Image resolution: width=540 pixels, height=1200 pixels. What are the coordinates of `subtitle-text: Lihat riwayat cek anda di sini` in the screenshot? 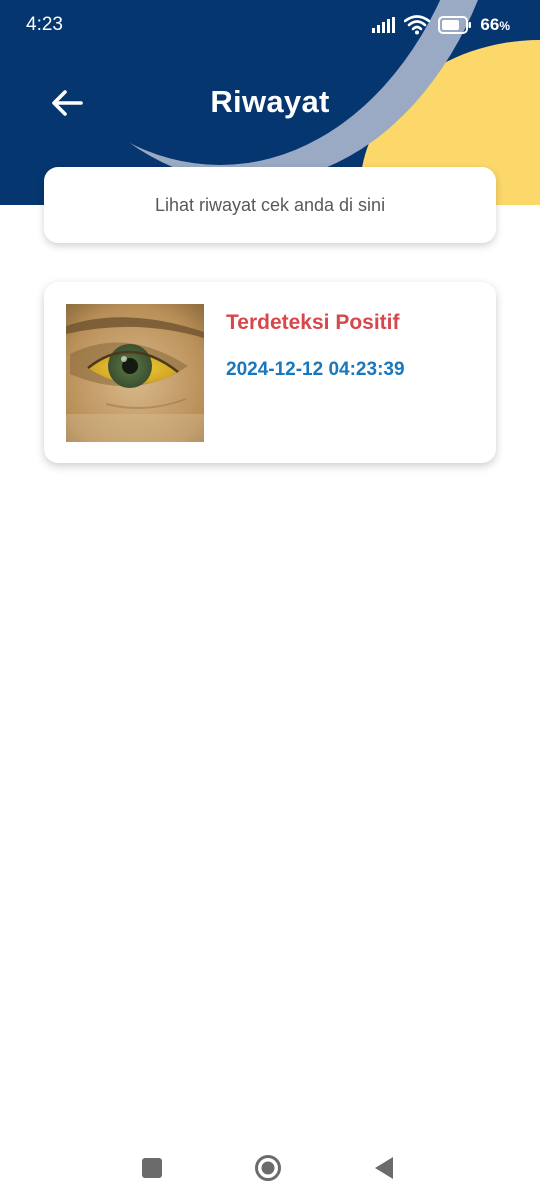 It's located at (270, 204).